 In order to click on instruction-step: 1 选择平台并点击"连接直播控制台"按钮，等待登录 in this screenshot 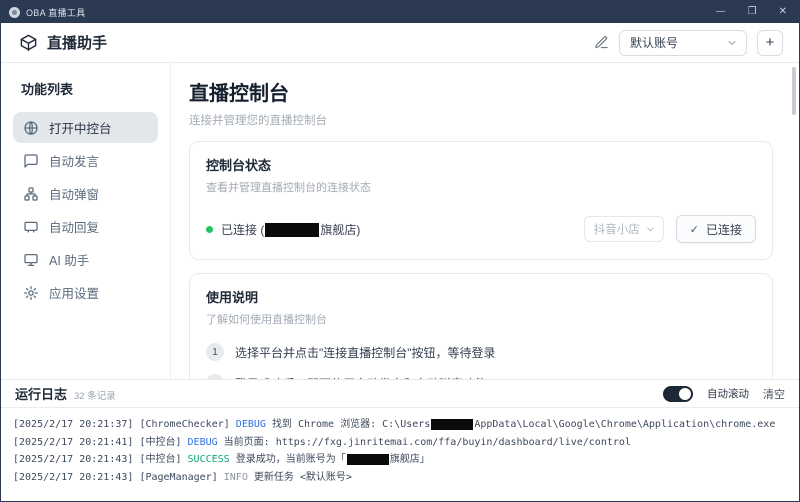, I will do `click(481, 352)`.